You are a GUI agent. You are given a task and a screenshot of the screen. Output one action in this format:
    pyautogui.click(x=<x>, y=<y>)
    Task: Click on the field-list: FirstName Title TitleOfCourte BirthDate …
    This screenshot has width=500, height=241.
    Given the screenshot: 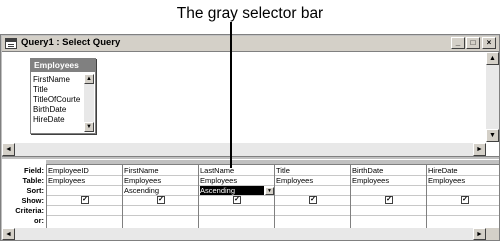 What is the action you would take?
    pyautogui.click(x=58, y=100)
    